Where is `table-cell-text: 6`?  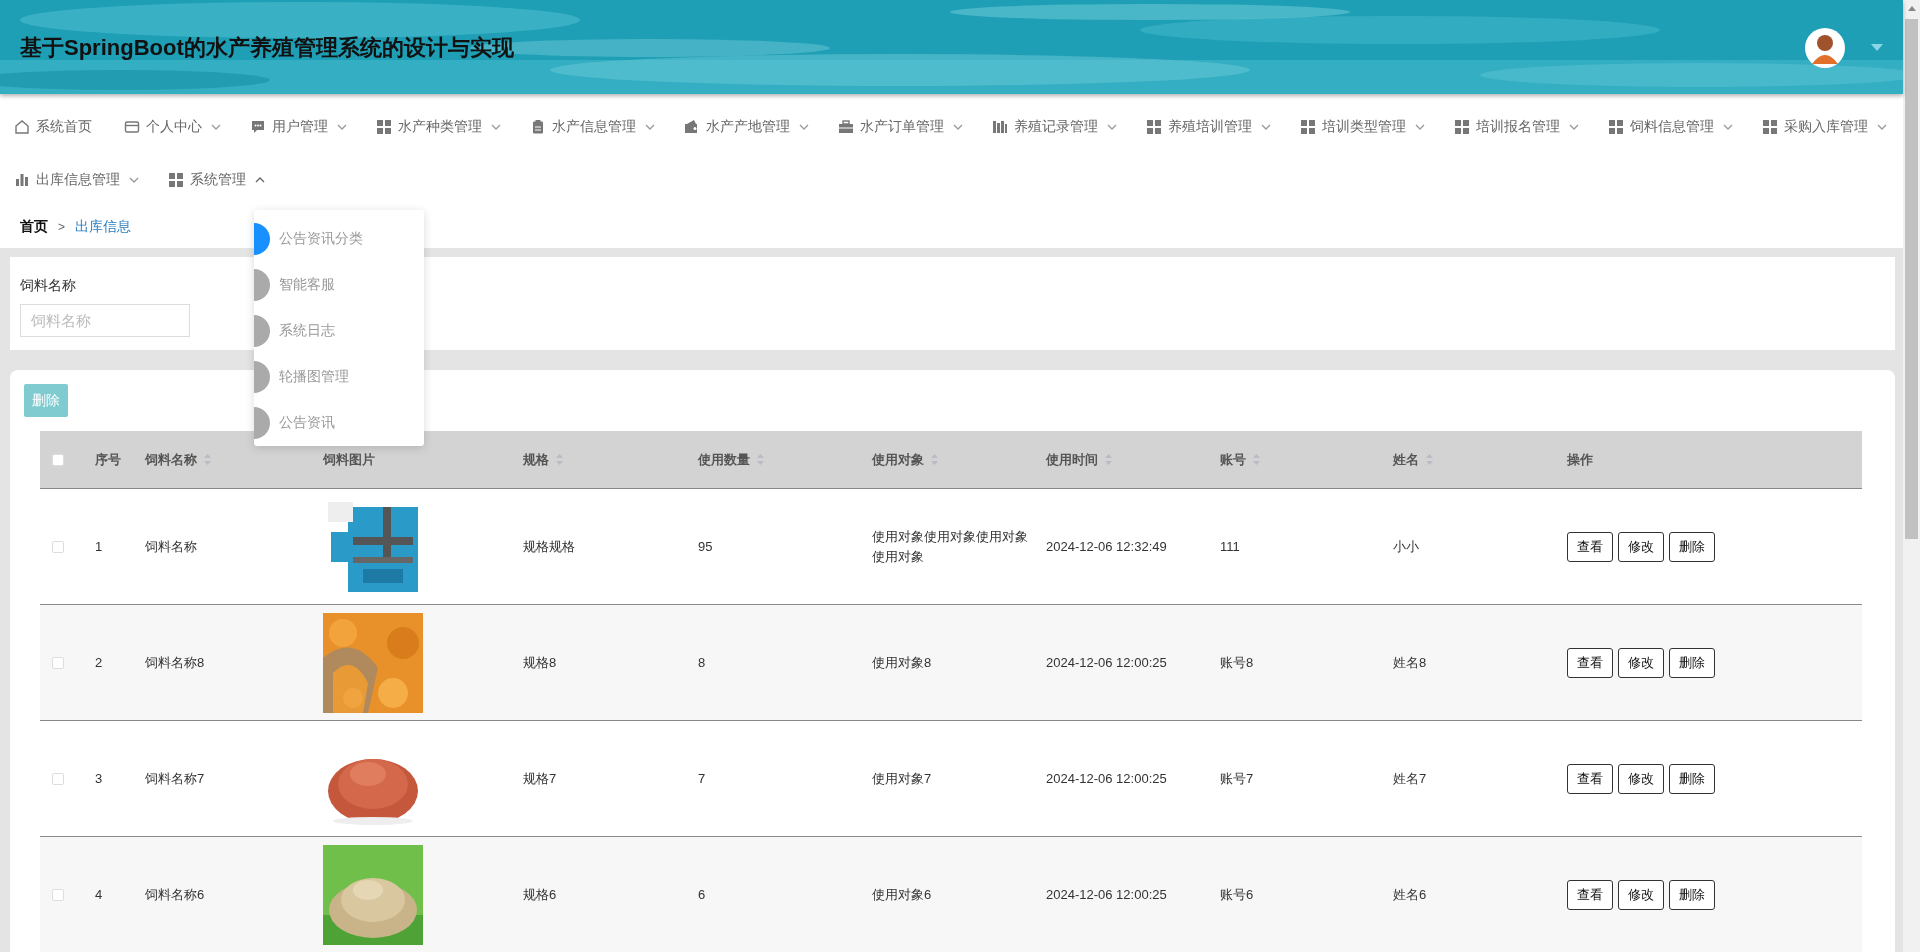 table-cell-text: 6 is located at coordinates (702, 894).